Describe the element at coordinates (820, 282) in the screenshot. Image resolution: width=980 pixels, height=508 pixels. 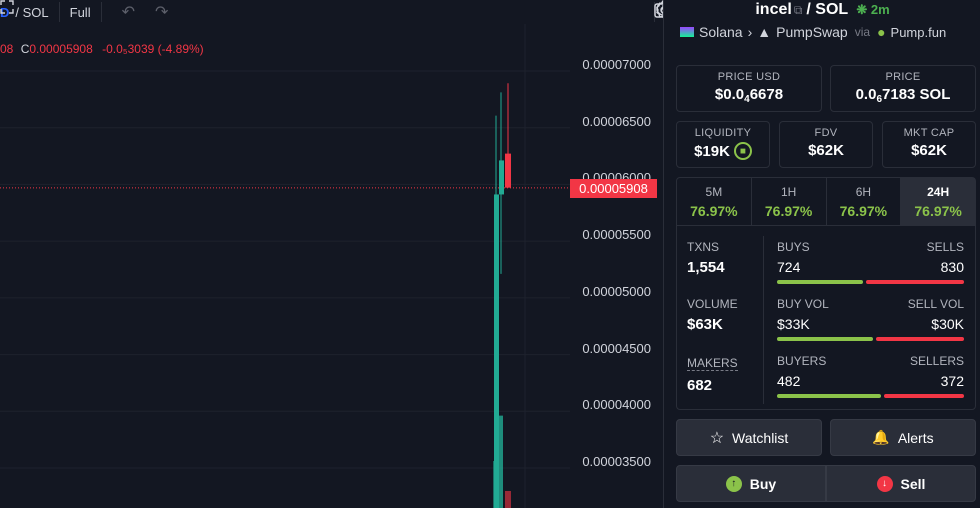
I see `buys-bar` at that location.